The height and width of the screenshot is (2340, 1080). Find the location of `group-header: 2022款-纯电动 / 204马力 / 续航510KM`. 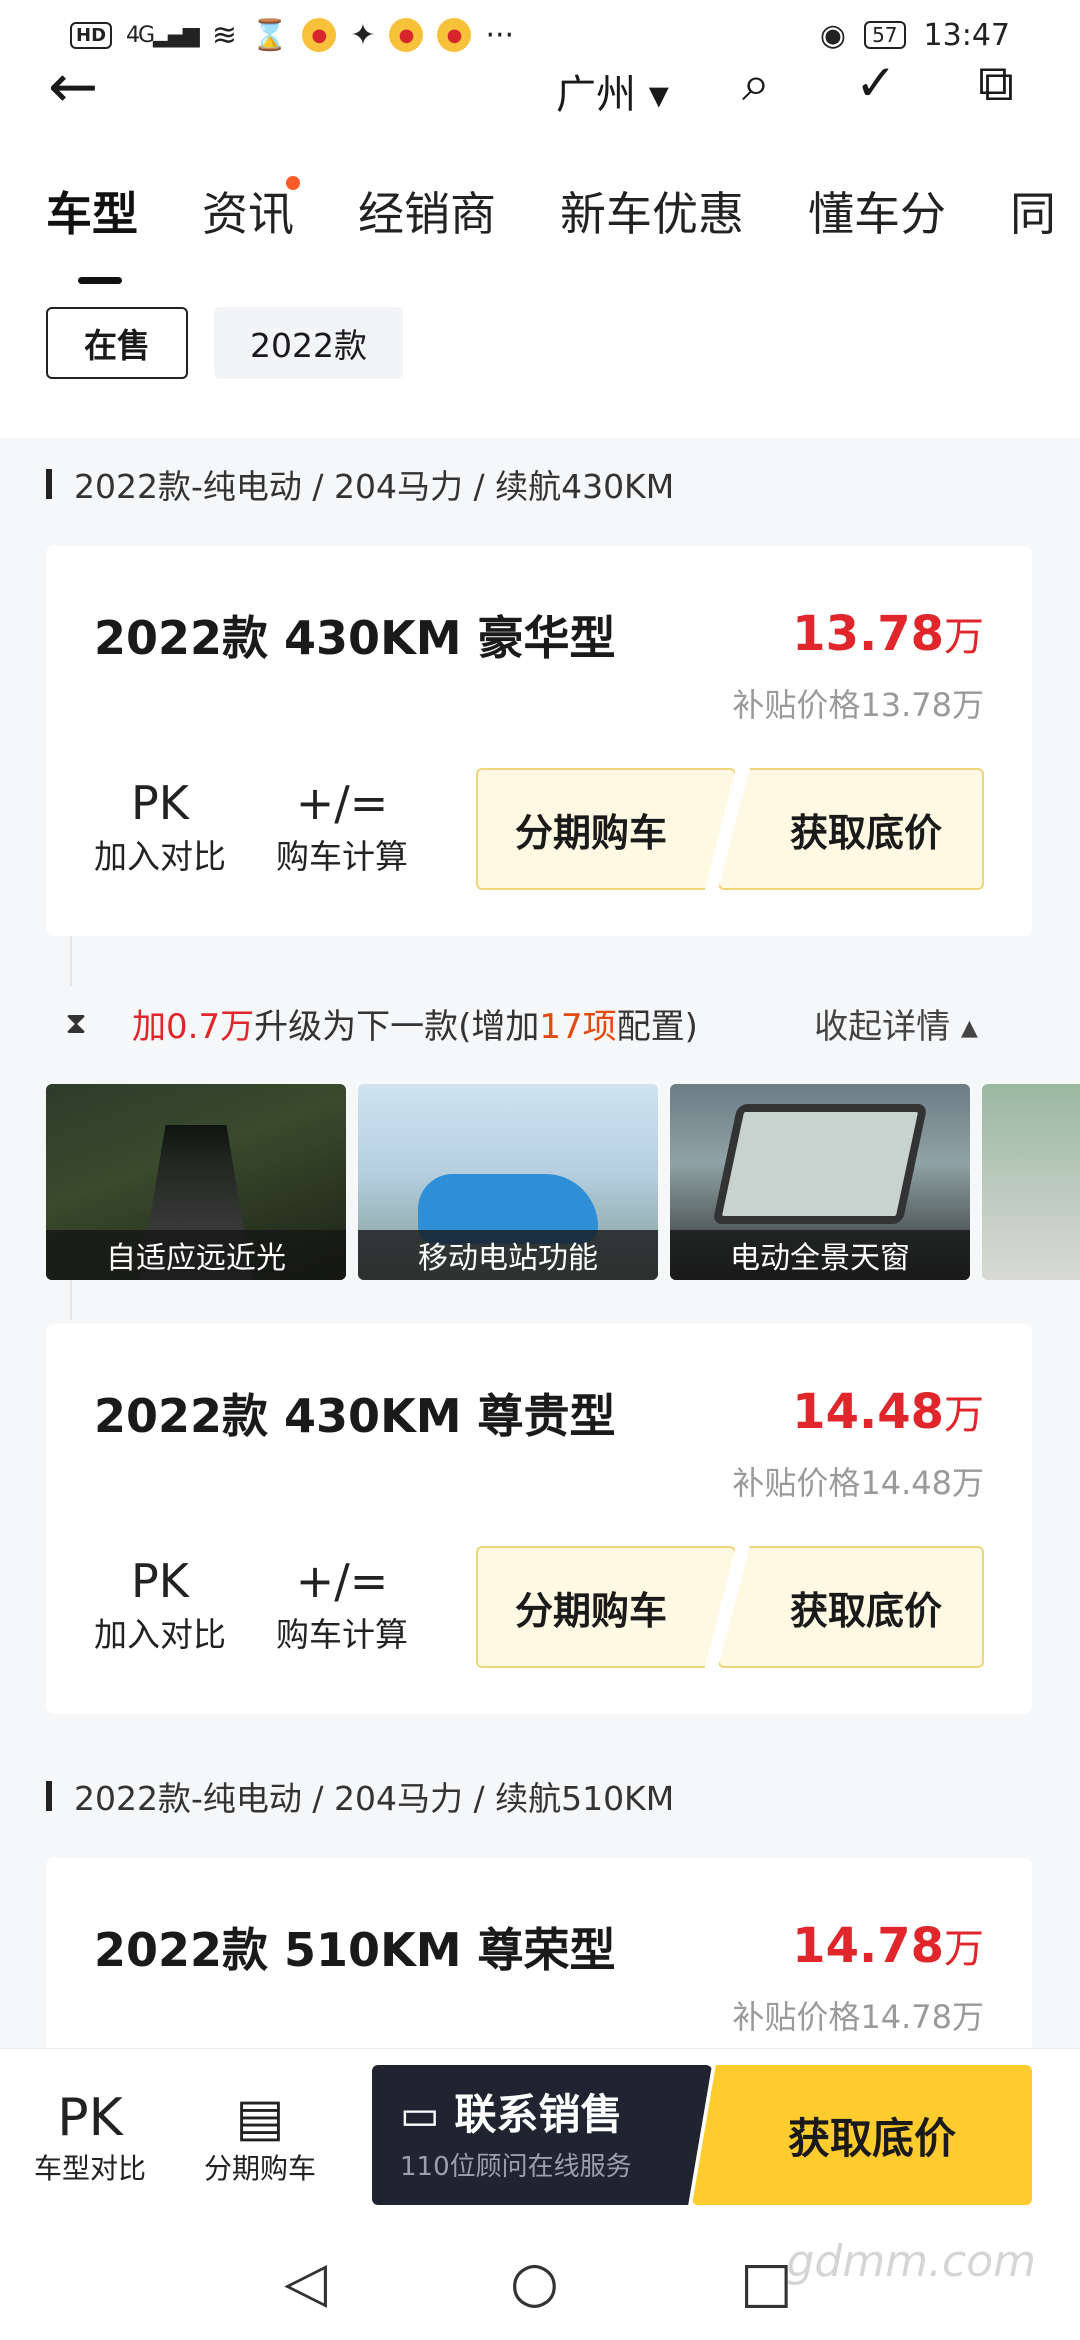

group-header: 2022款-纯电动 / 204马力 / 续航510KM is located at coordinates (360, 1796).